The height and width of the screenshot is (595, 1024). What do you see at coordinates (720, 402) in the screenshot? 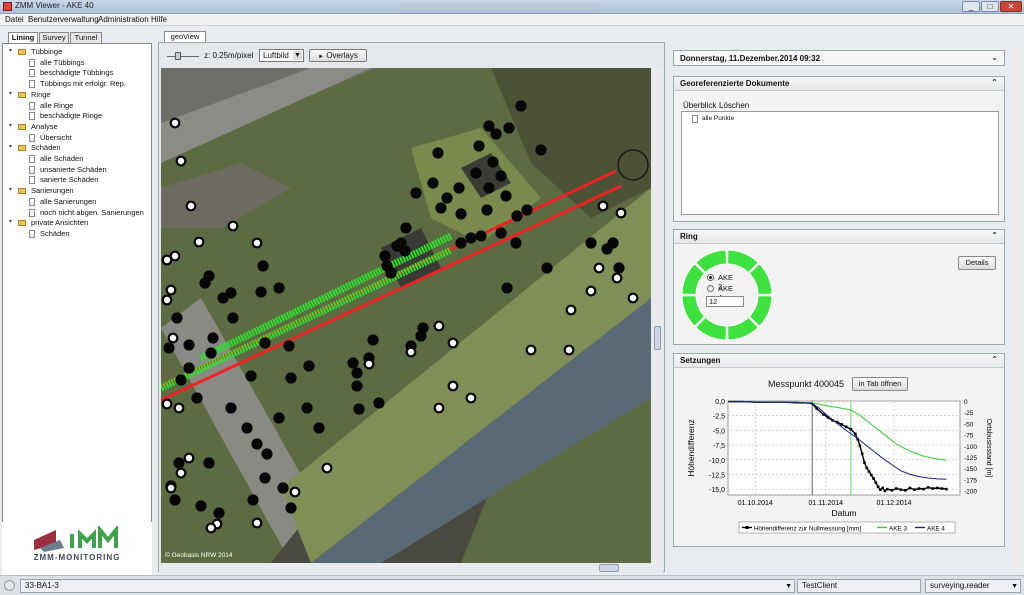
I see `chart-y-tick-label: 0,0` at bounding box center [720, 402].